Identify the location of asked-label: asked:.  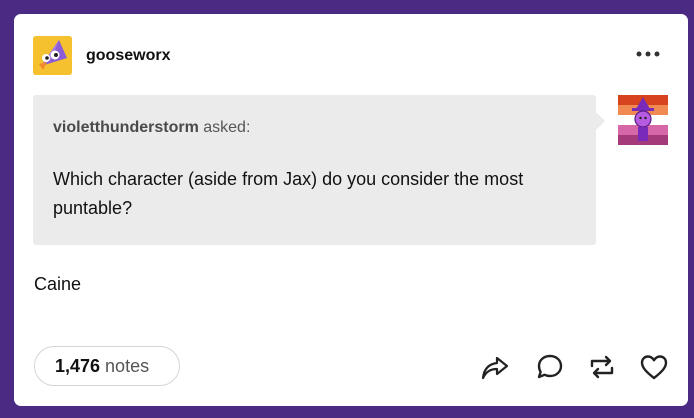
(227, 127).